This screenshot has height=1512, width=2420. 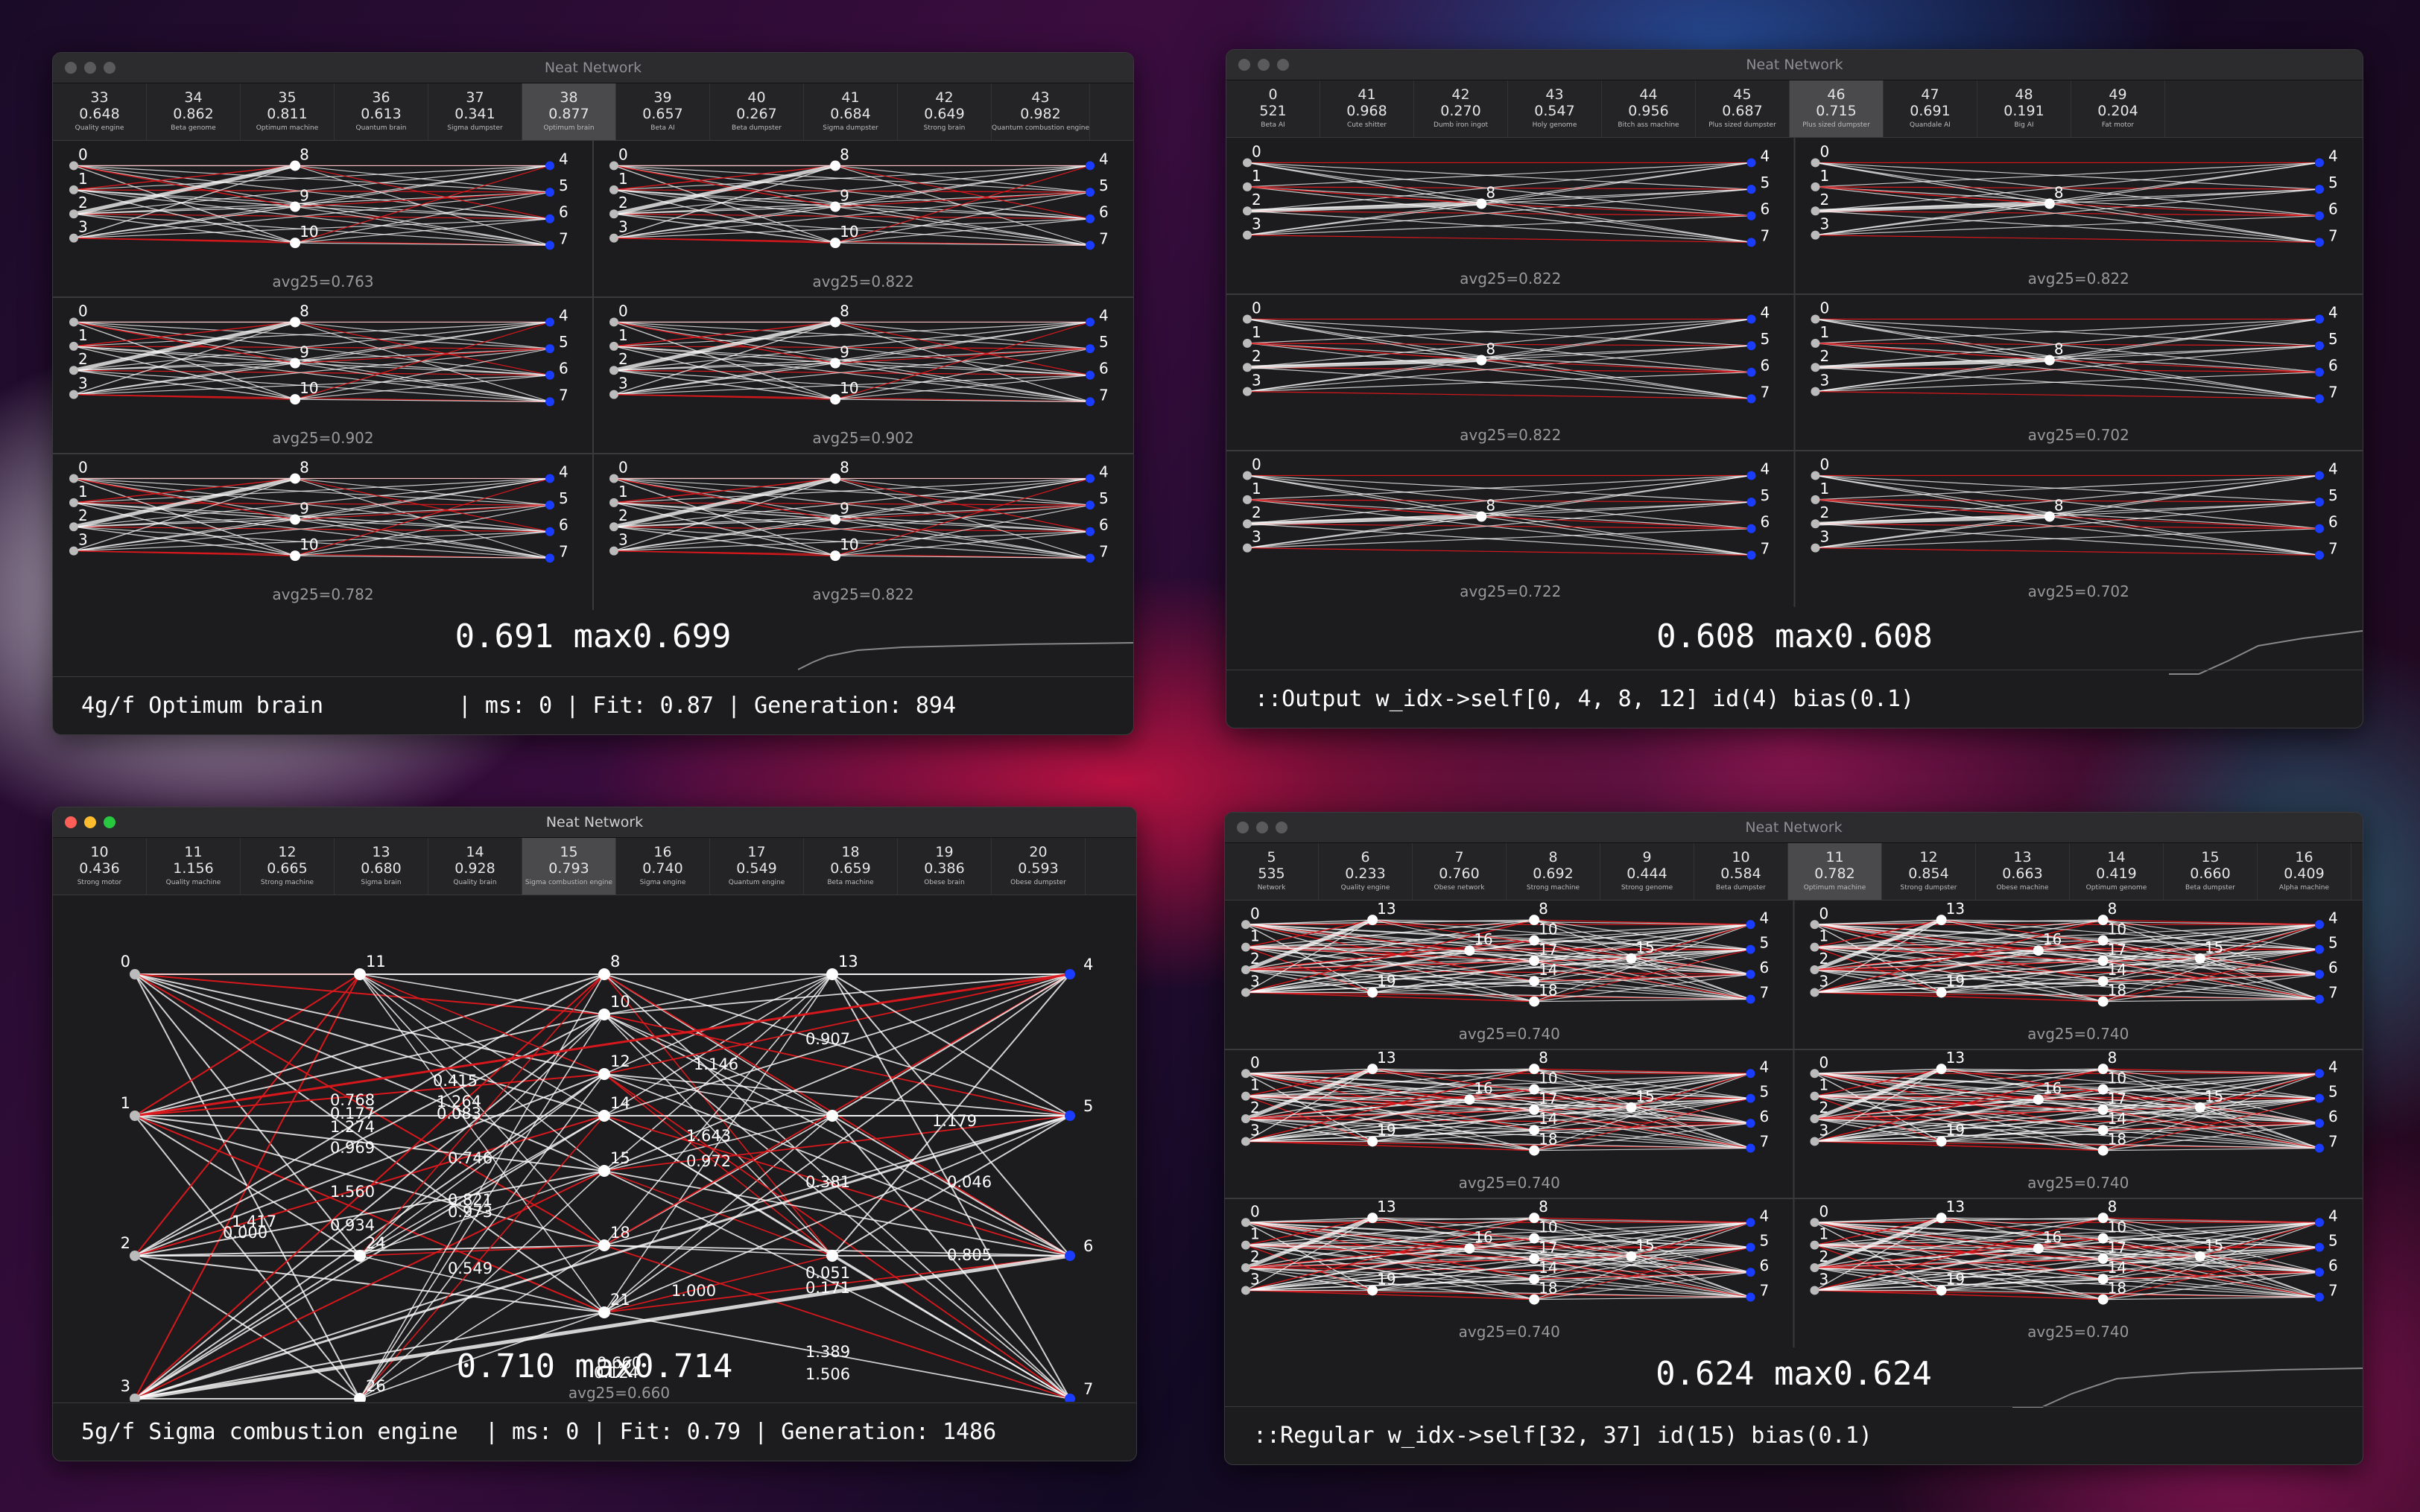 I want to click on tab-tname: Optimum brain, so click(x=569, y=128).